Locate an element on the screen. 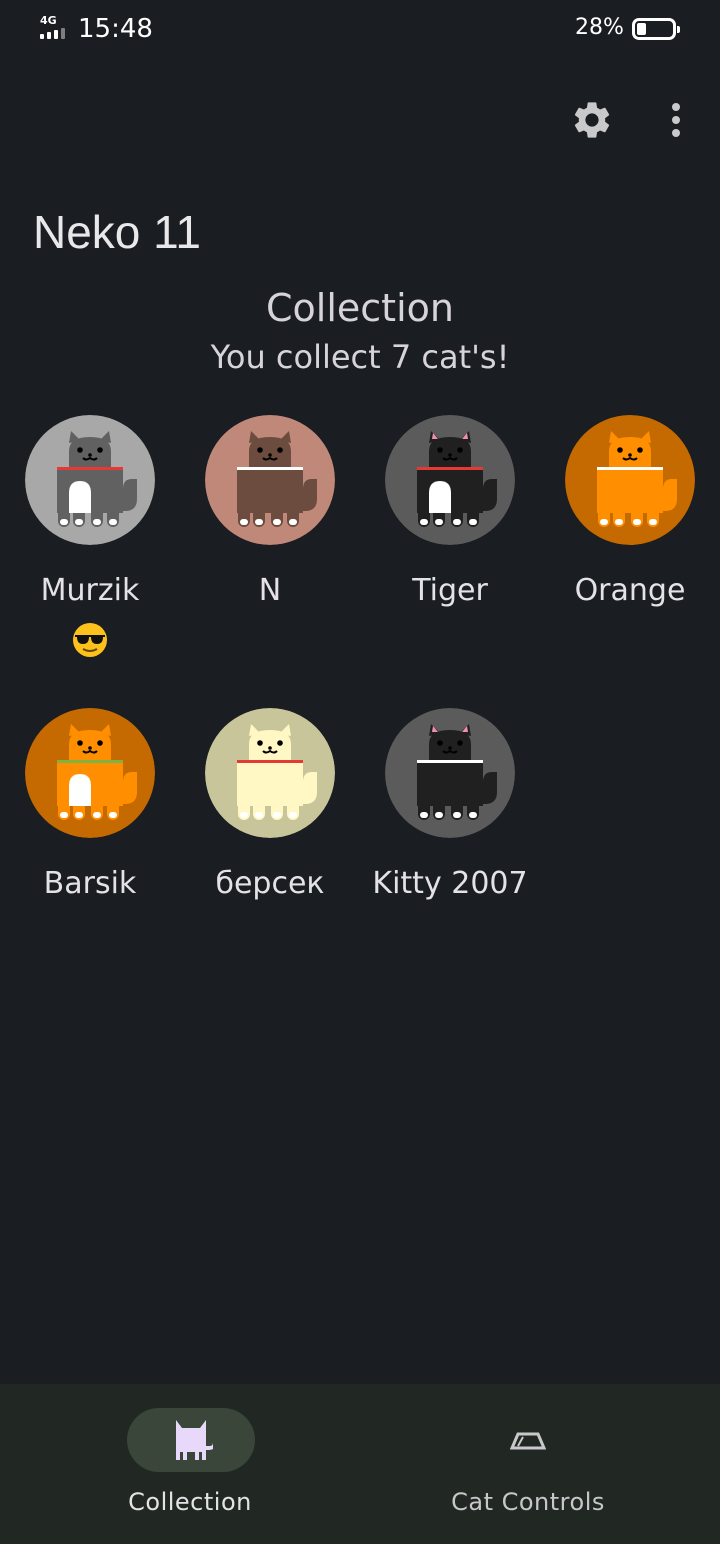  cat-item: Tiger is located at coordinates (450, 515).